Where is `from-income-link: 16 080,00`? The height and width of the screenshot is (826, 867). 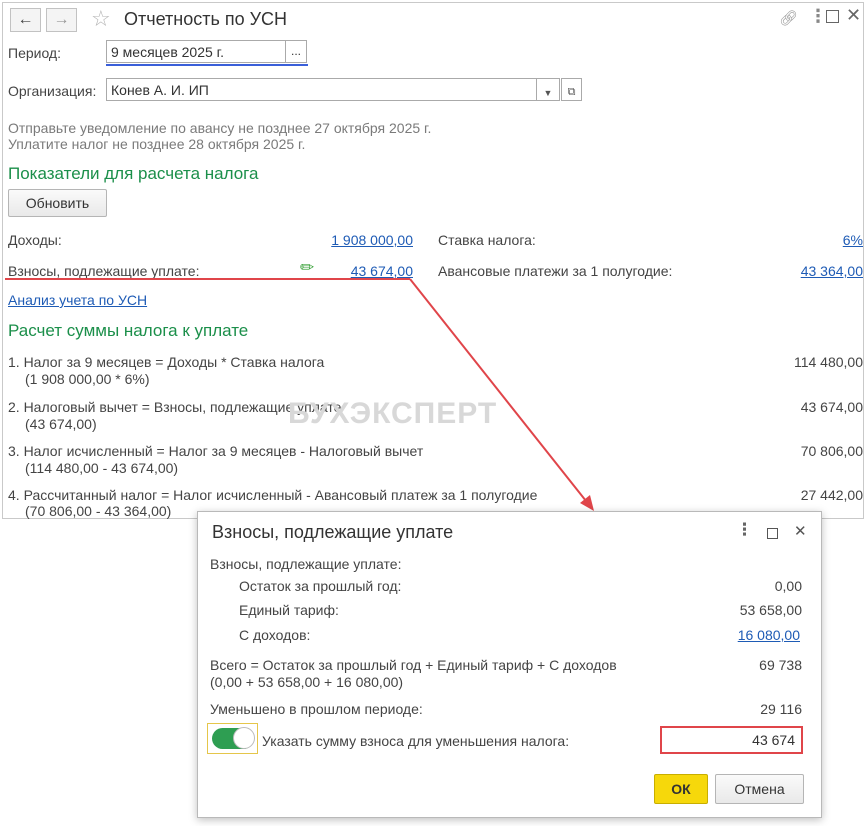
from-income-link: 16 080,00 is located at coordinates (739, 635).